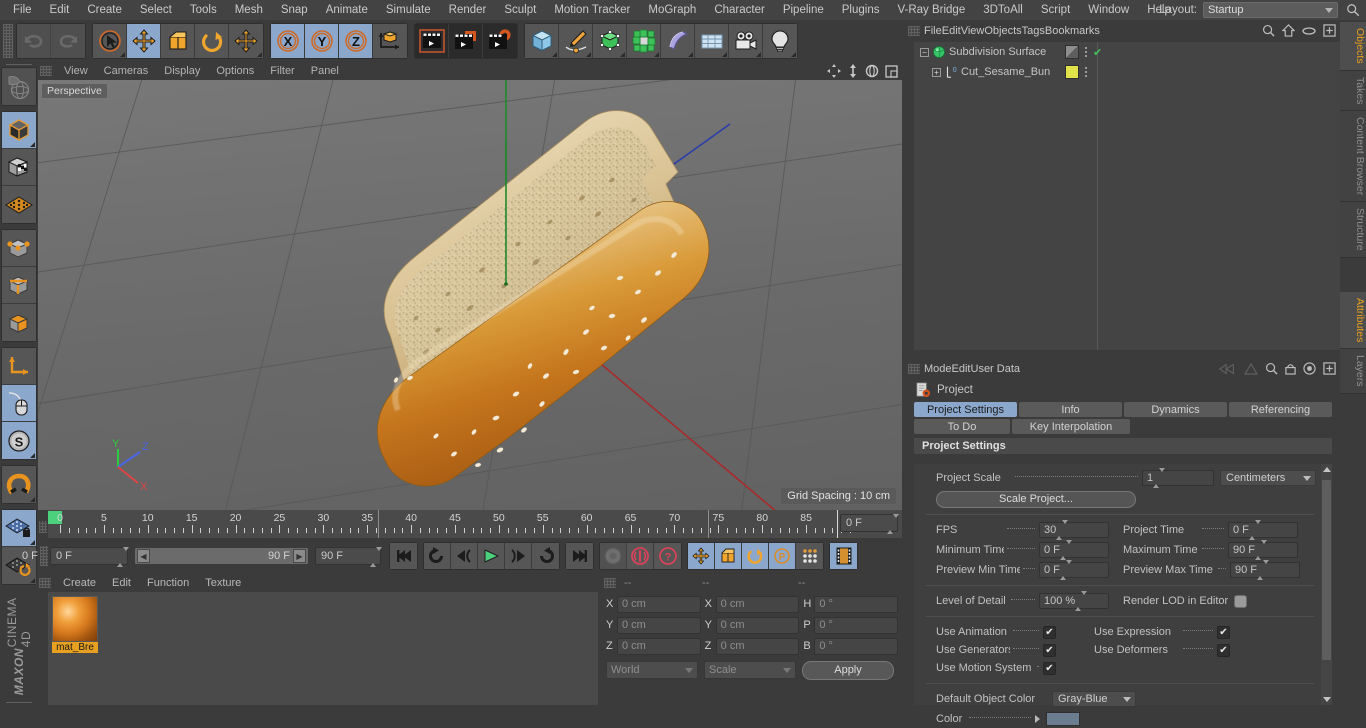  What do you see at coordinates (1072, 72) in the screenshot?
I see `object-material-tag` at bounding box center [1072, 72].